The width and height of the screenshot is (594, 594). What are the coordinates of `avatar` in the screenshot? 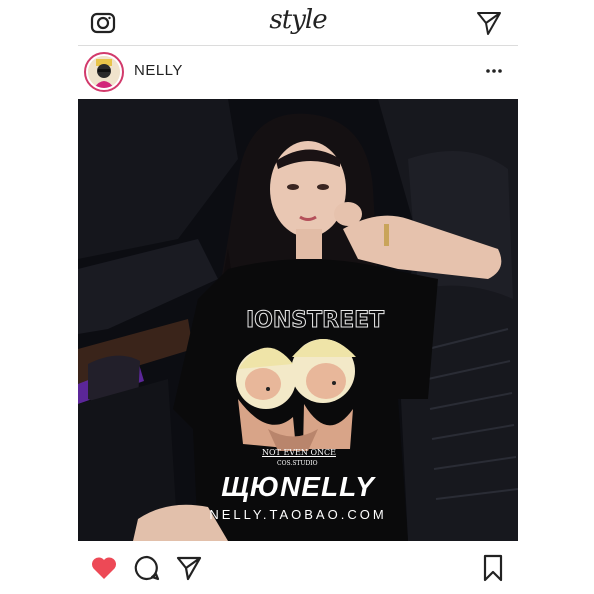 It's located at (104, 72).